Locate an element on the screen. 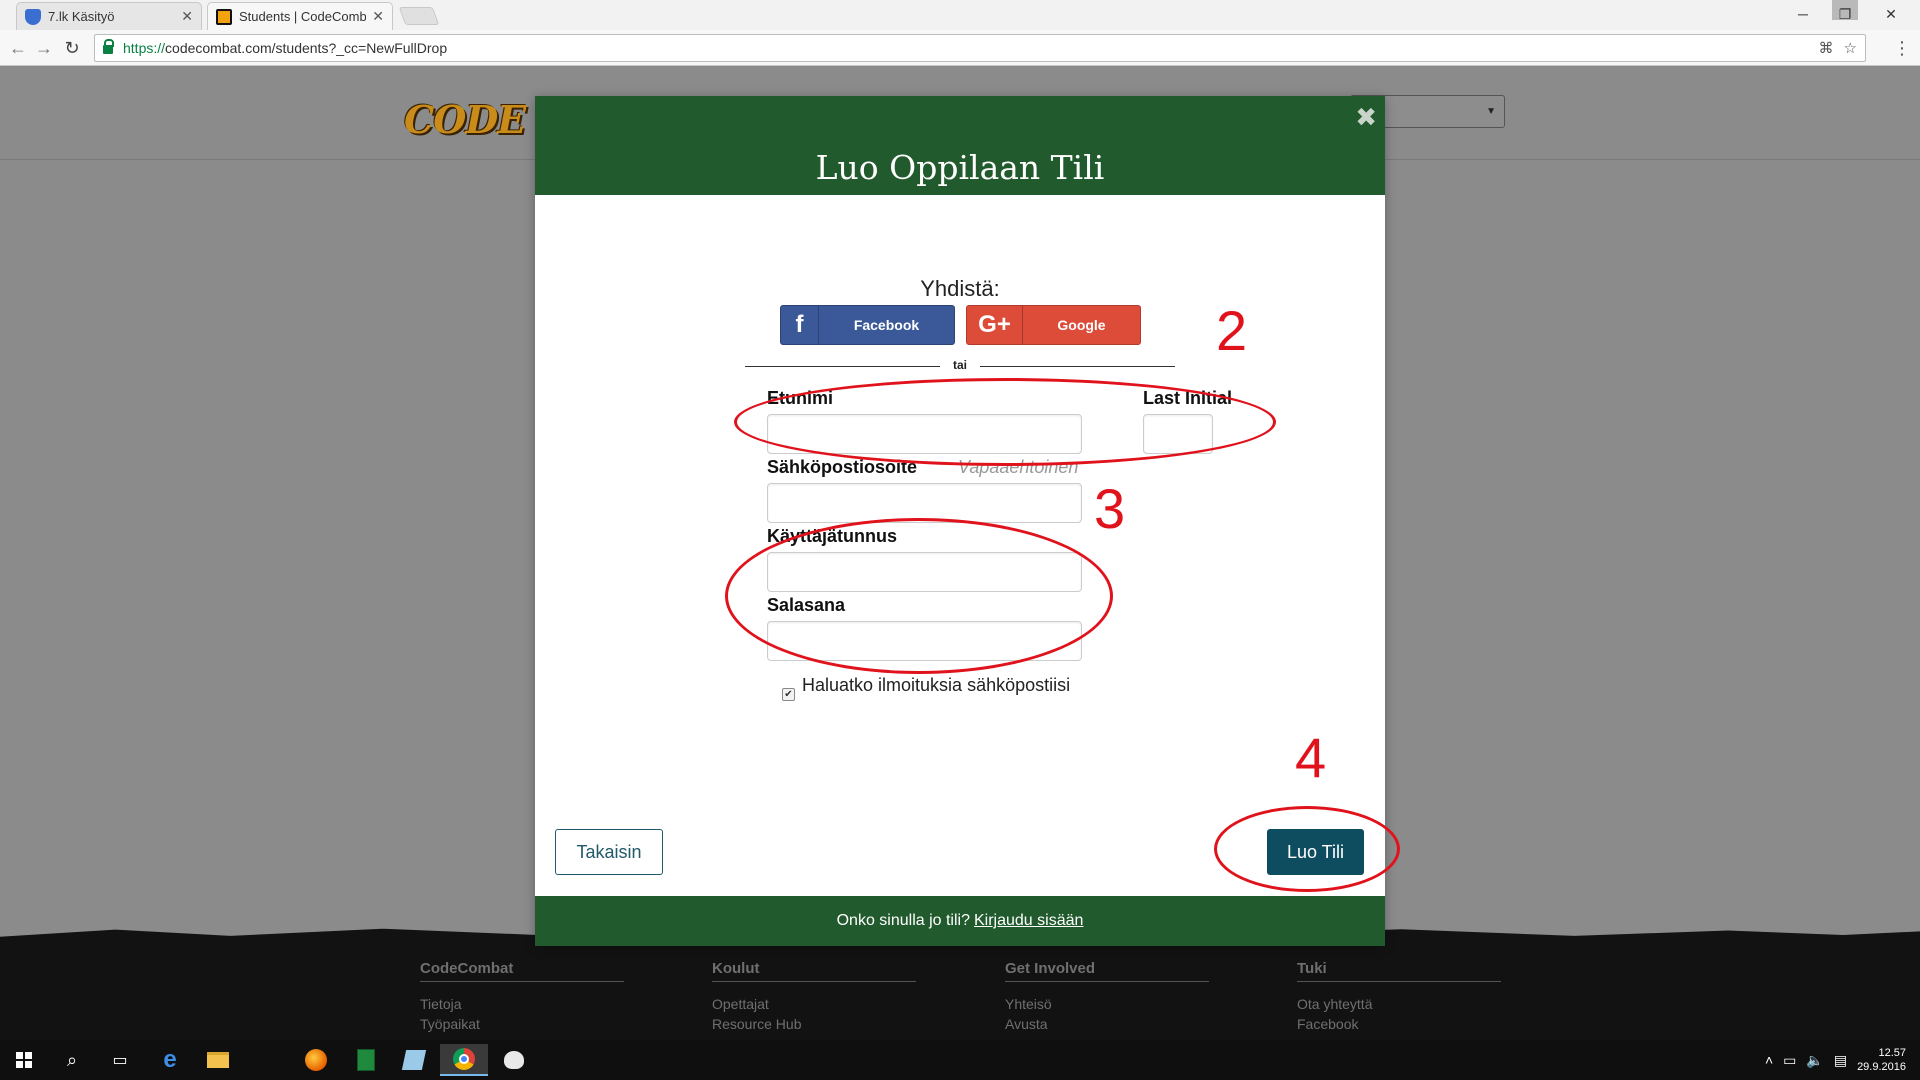  dropdown-caret-icon: ▼ is located at coordinates (1491, 111).